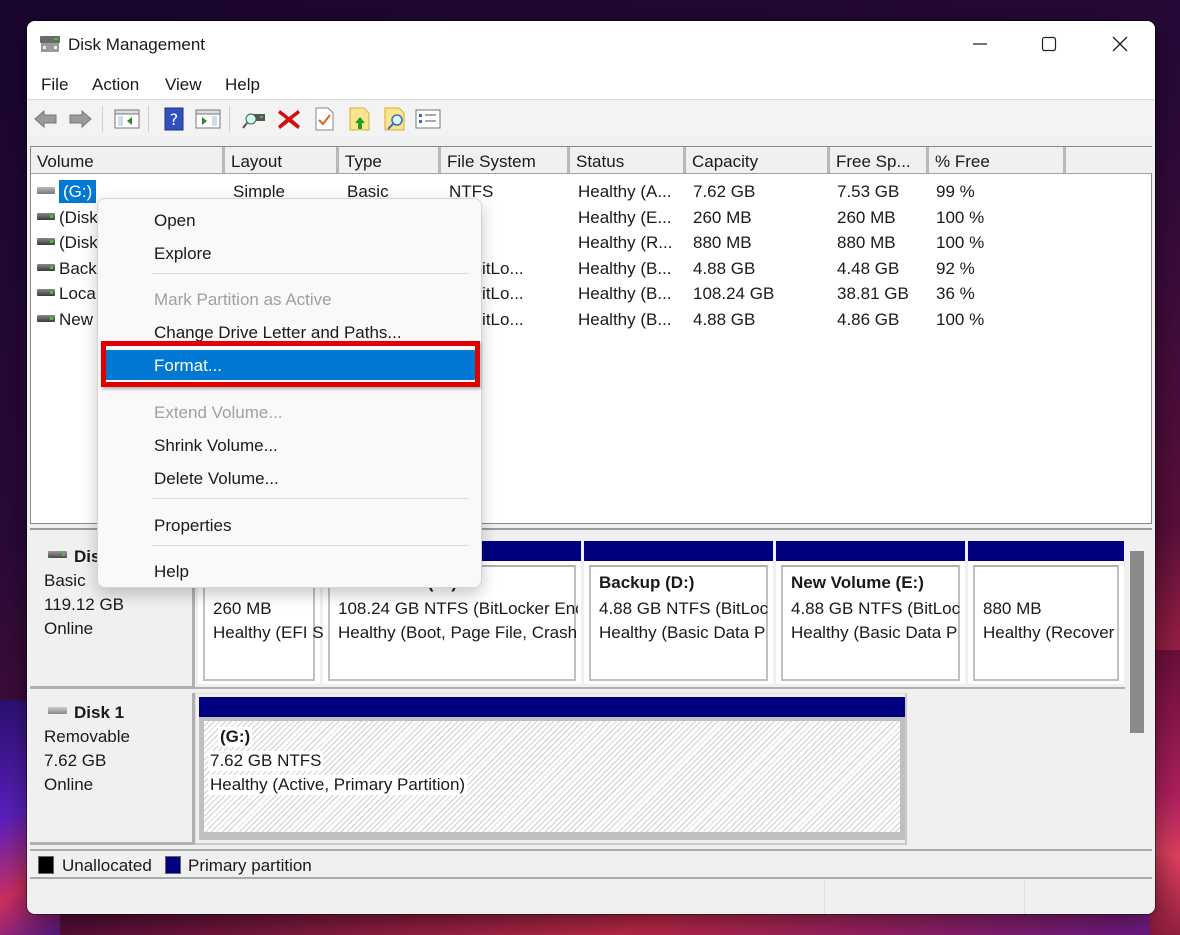  Describe the element at coordinates (722, 217) in the screenshot. I see `volume-capacity: 260 MB` at that location.